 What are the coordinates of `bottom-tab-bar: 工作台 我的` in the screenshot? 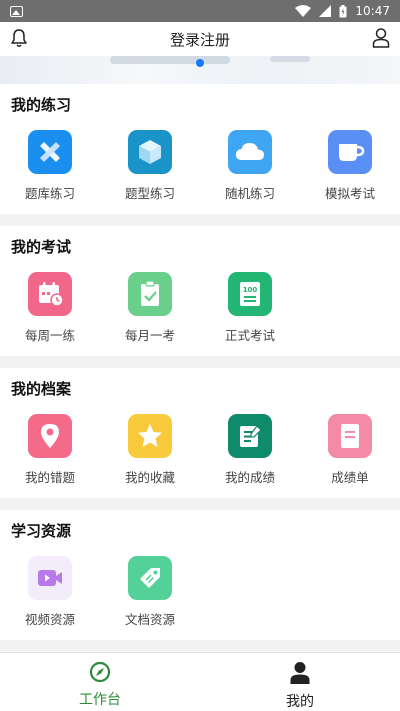 It's located at (200, 681).